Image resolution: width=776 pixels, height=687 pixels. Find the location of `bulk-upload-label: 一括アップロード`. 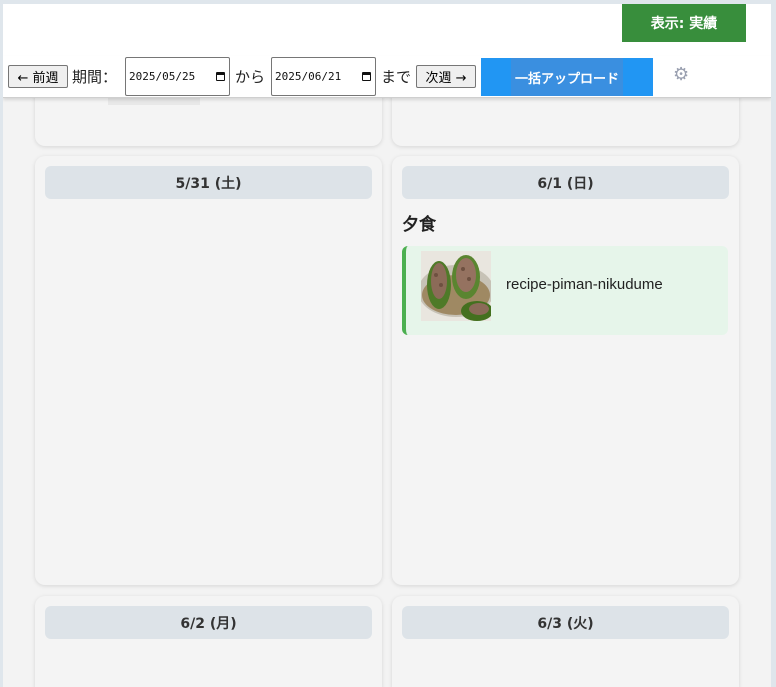

bulk-upload-label: 一括アップロード is located at coordinates (567, 77).